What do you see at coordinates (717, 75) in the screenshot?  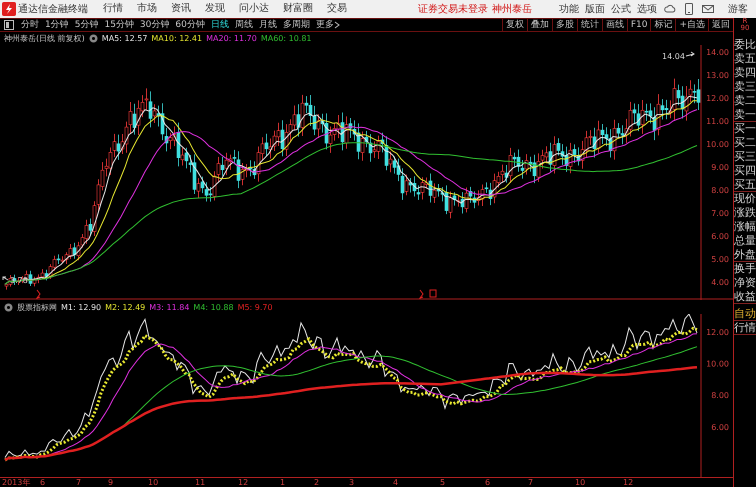 I see `price-axis-label: 13.00` at bounding box center [717, 75].